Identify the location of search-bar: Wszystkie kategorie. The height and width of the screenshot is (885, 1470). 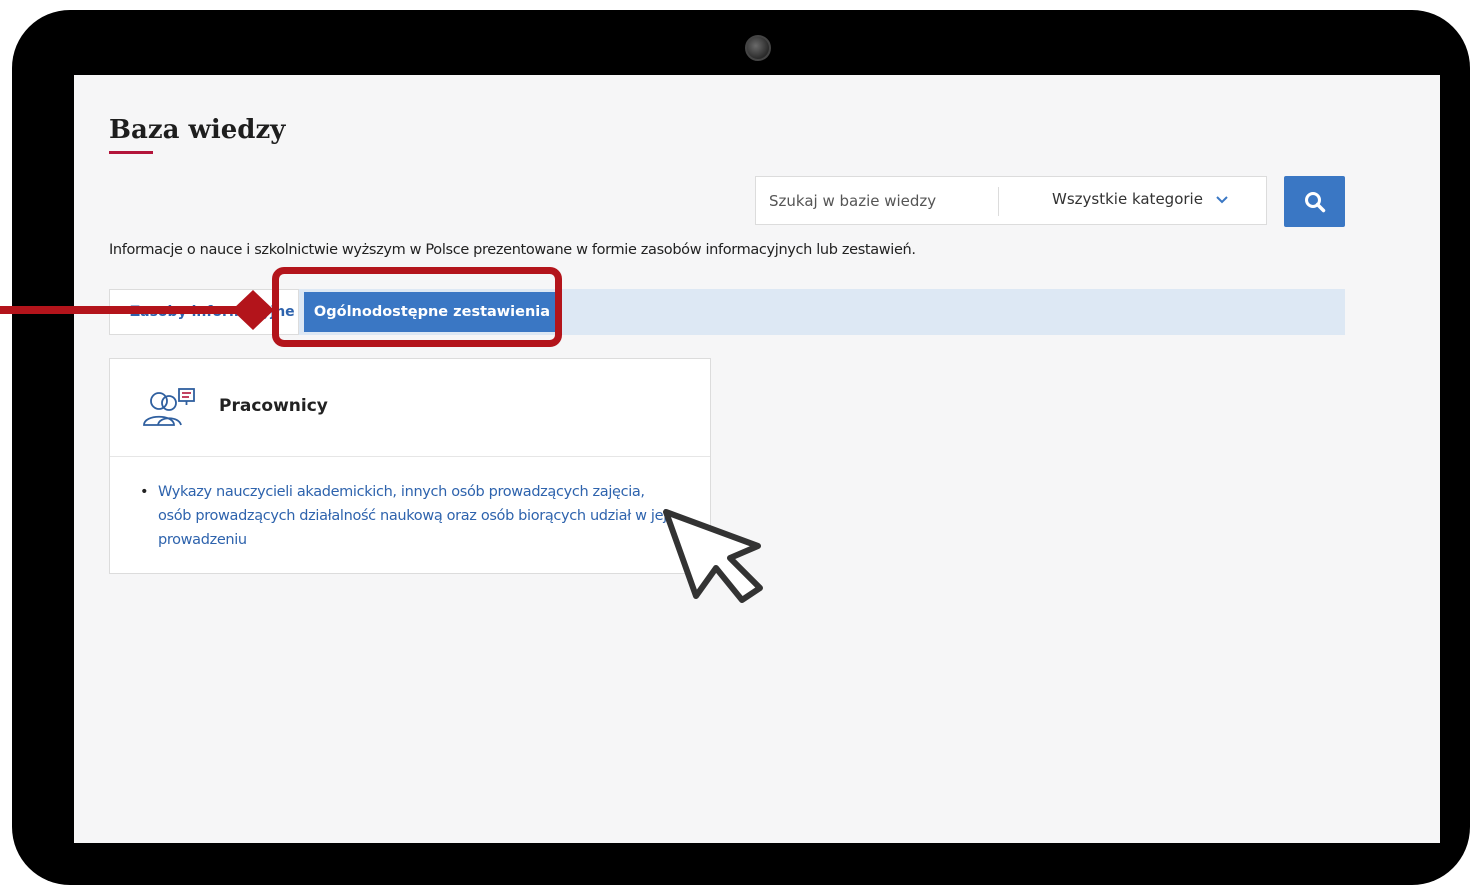
(1011, 200).